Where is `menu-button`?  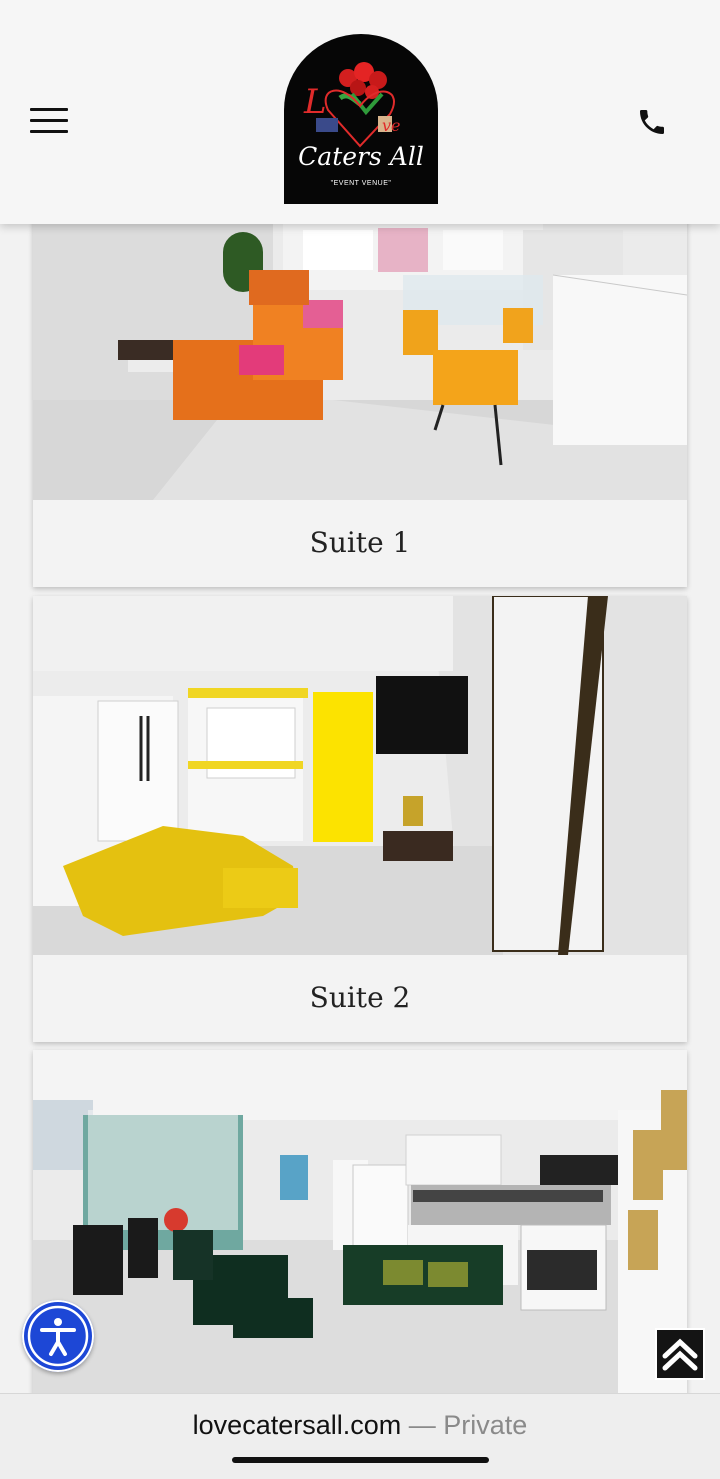
menu-button is located at coordinates (50, 121).